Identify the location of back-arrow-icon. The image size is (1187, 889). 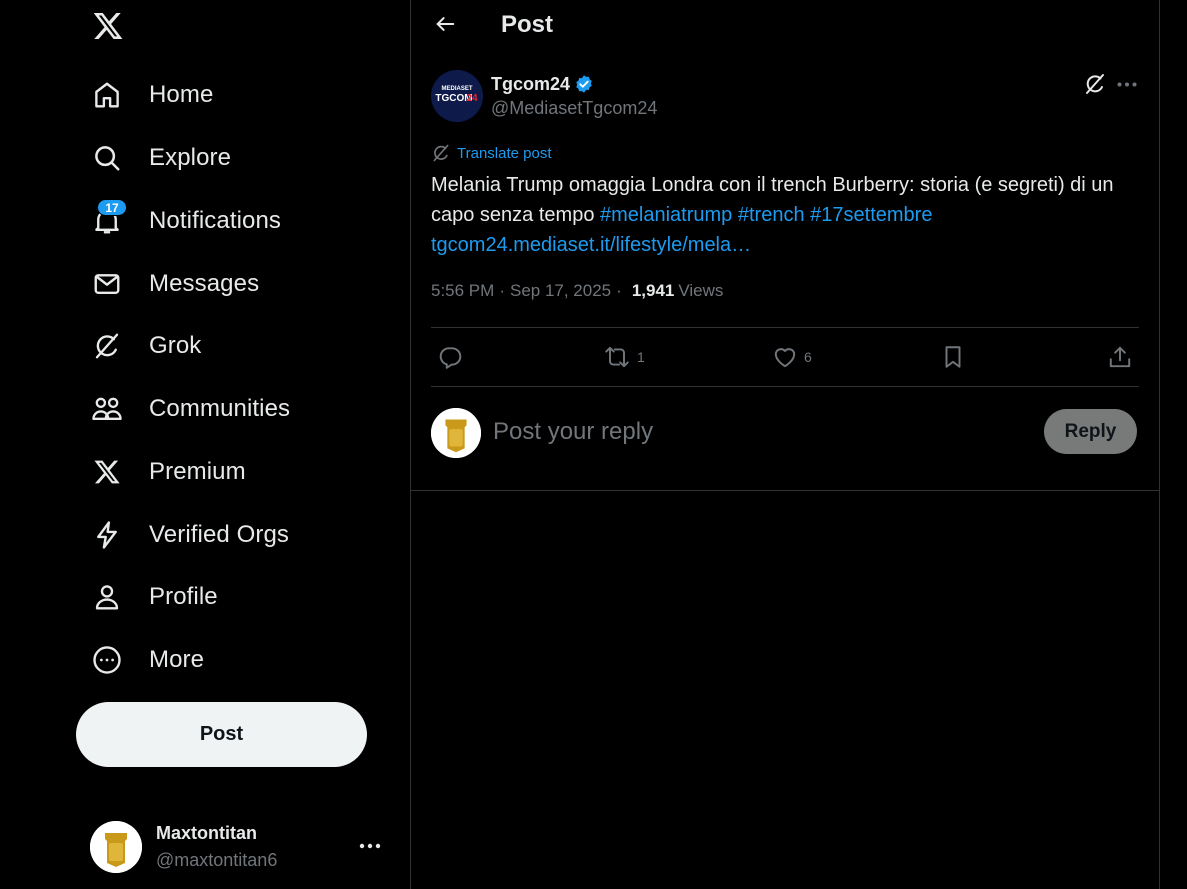
(445, 24).